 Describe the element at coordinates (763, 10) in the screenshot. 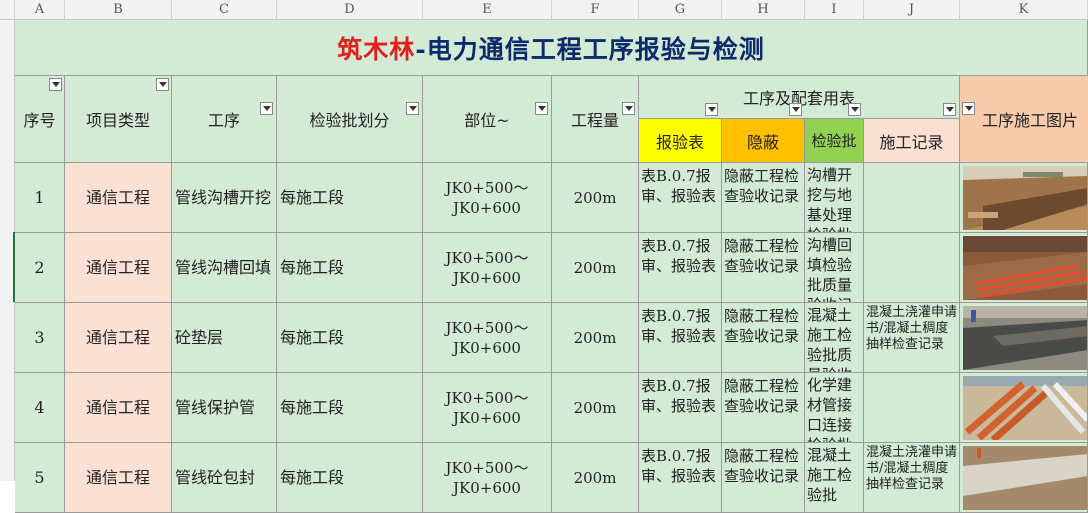

I see `column-header-h: H` at that location.